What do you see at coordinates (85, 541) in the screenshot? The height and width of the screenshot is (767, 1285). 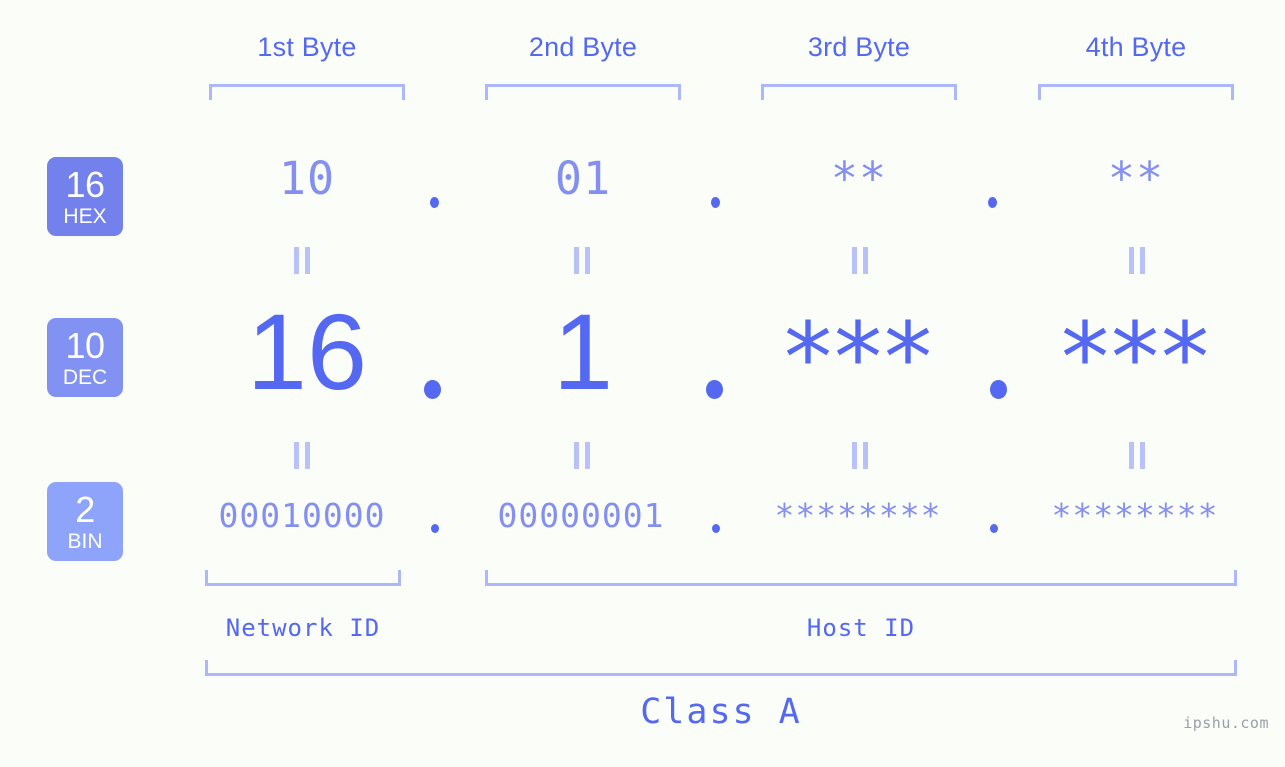 I see `base-badge-bin-name: BIN` at bounding box center [85, 541].